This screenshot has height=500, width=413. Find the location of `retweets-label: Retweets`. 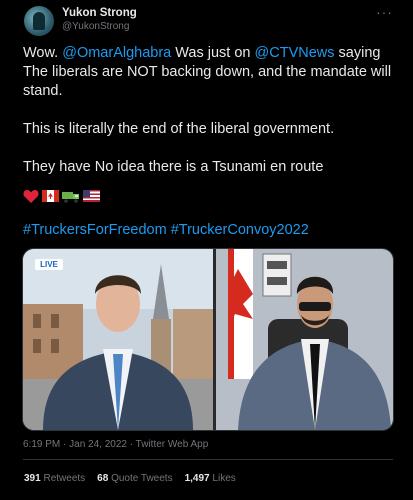

retweets-label: Retweets is located at coordinates (64, 478).